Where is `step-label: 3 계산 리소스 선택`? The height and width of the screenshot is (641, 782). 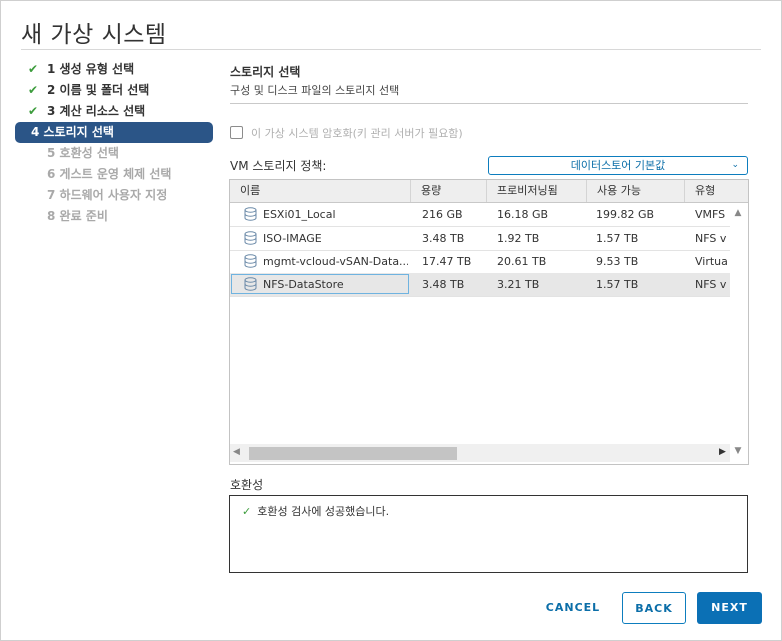
step-label: 3 계산 리소스 선택 is located at coordinates (96, 111).